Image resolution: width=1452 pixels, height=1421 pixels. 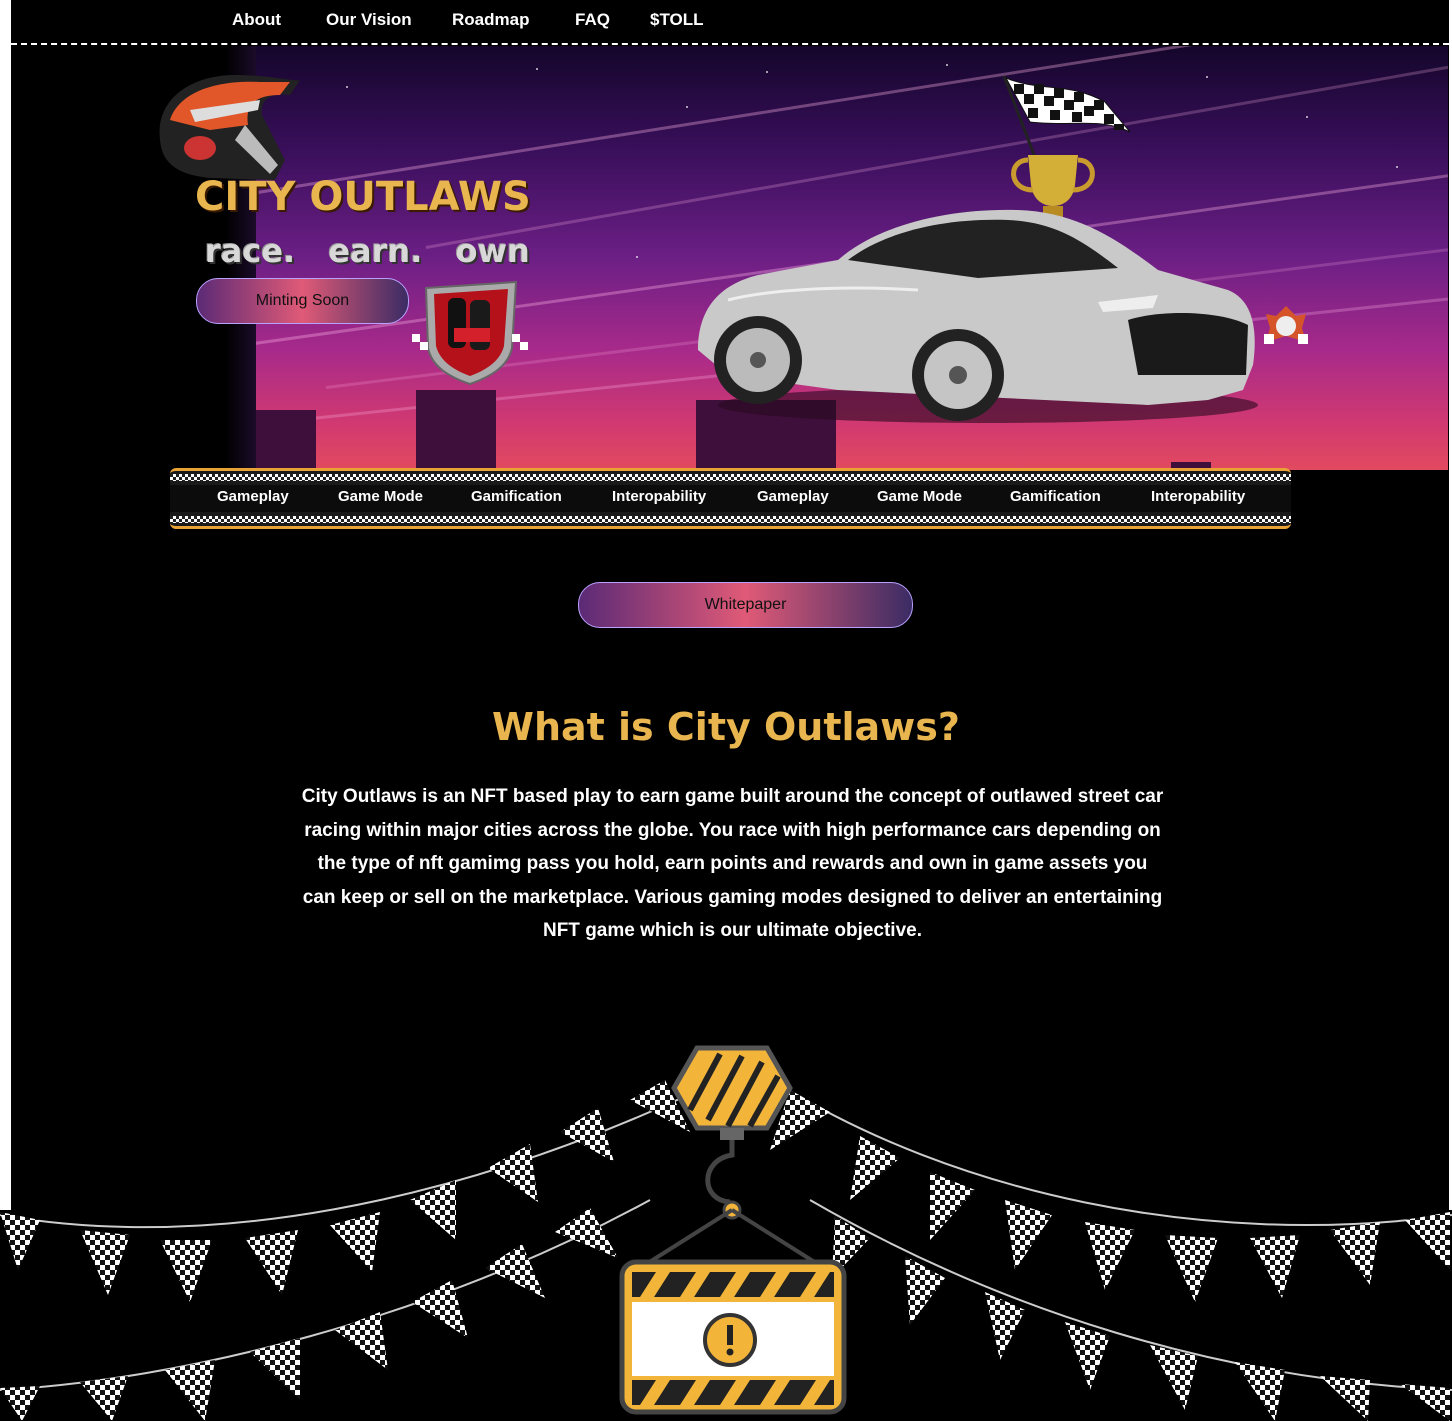 I want to click on nav-faq: FAQ, so click(x=592, y=20).